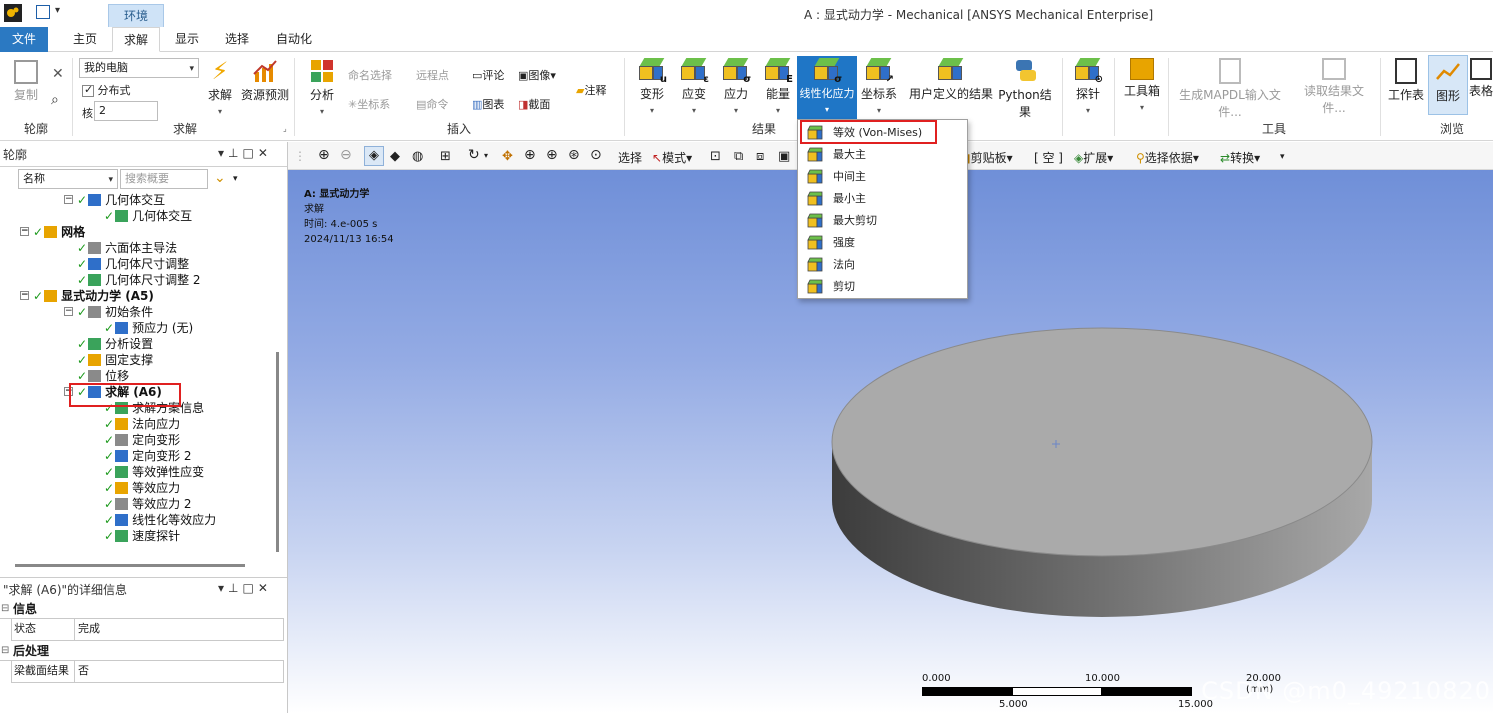 The image size is (1493, 713). I want to click on edge-select-icon: ⧉, so click(738, 156).